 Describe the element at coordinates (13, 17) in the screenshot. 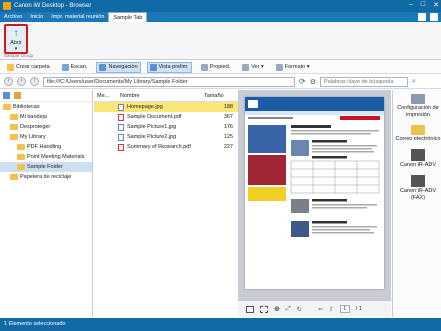

I see `tab-archivo: Archivo` at that location.